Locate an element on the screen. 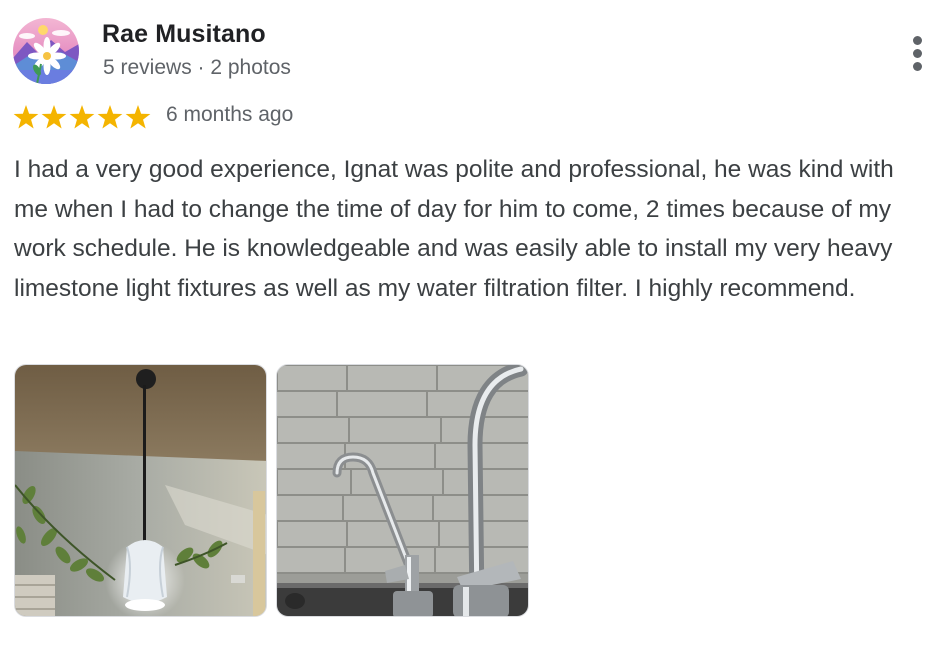 This screenshot has width=942, height=646. faucets-image is located at coordinates (402, 490).